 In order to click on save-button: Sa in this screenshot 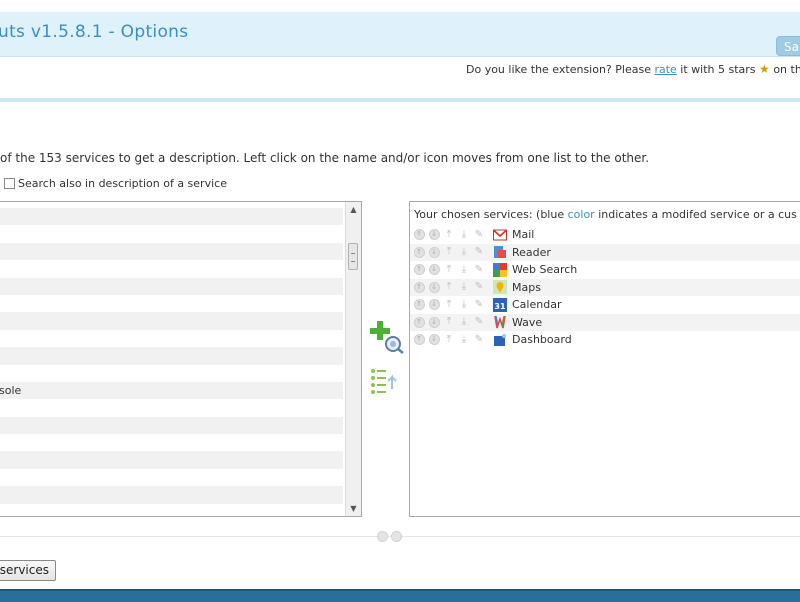, I will do `click(788, 46)`.